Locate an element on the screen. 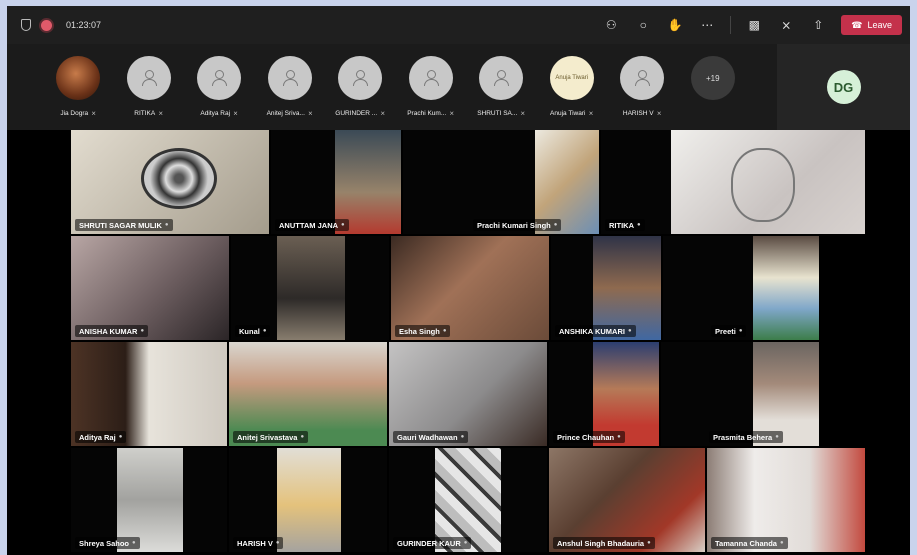 The height and width of the screenshot is (555, 917). meeting-toolbar: 01:23:07 ⚇ ○ ✋ ⋯ ▩ ⨯ ⇧ ☎ Leave is located at coordinates (458, 25).